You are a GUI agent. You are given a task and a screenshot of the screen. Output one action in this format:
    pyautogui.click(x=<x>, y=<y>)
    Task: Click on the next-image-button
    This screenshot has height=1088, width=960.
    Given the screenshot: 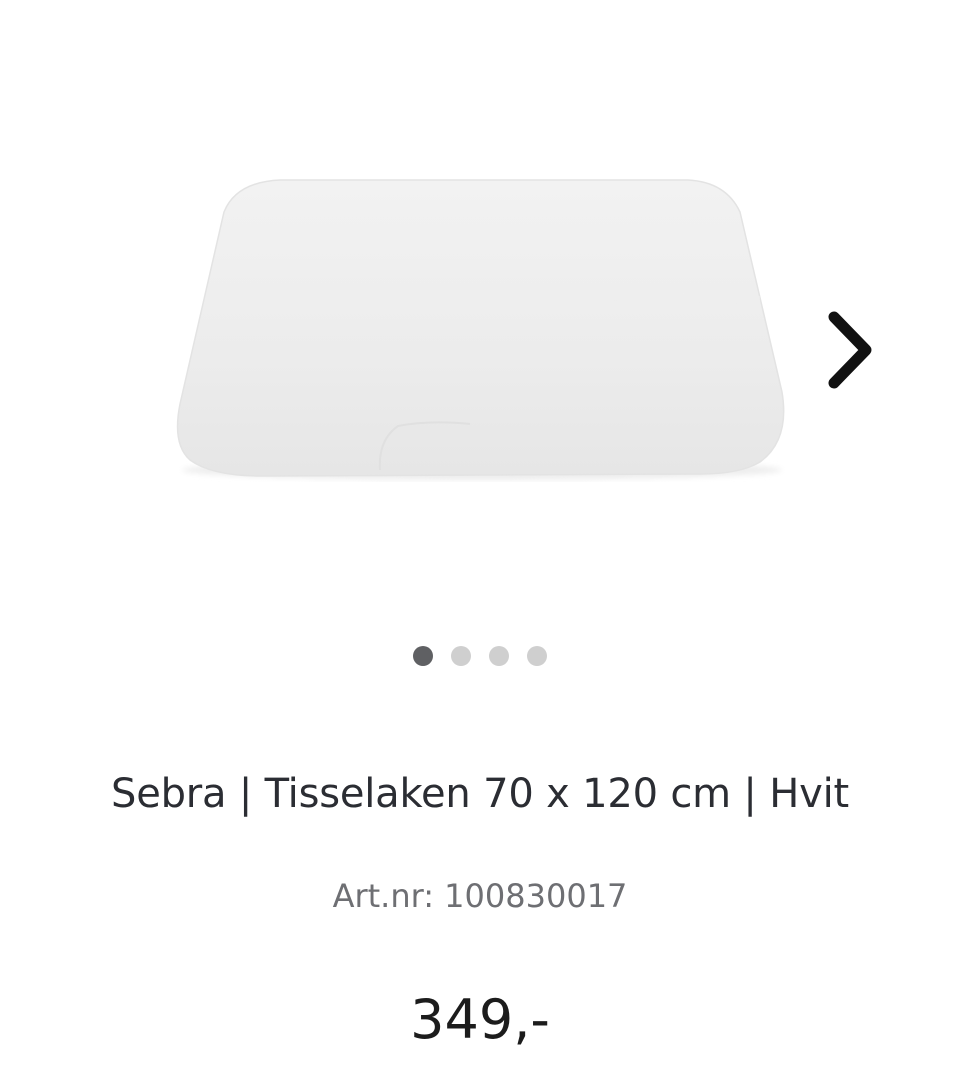 What is the action you would take?
    pyautogui.click(x=852, y=350)
    